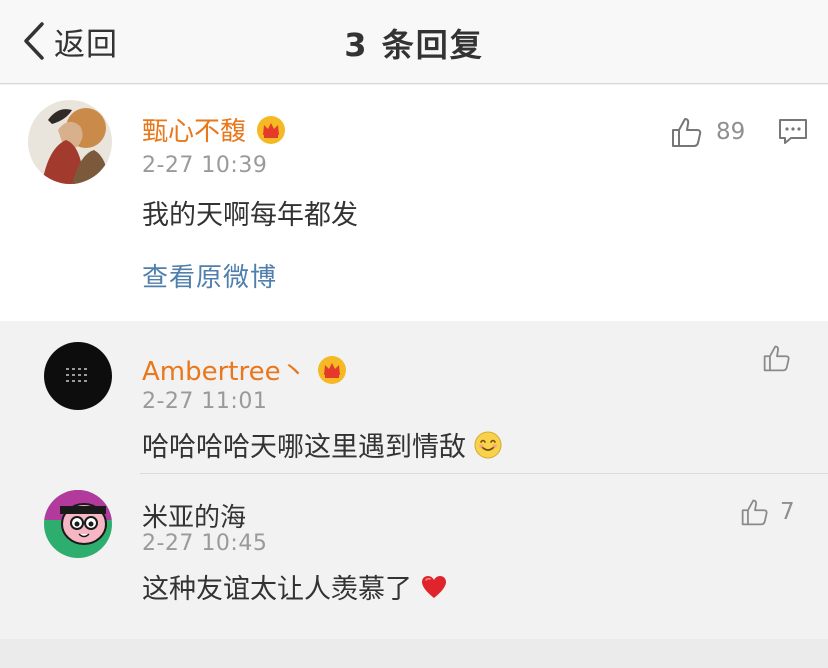 This screenshot has height=668, width=828. I want to click on username-text: 米亚的海, so click(194, 518).